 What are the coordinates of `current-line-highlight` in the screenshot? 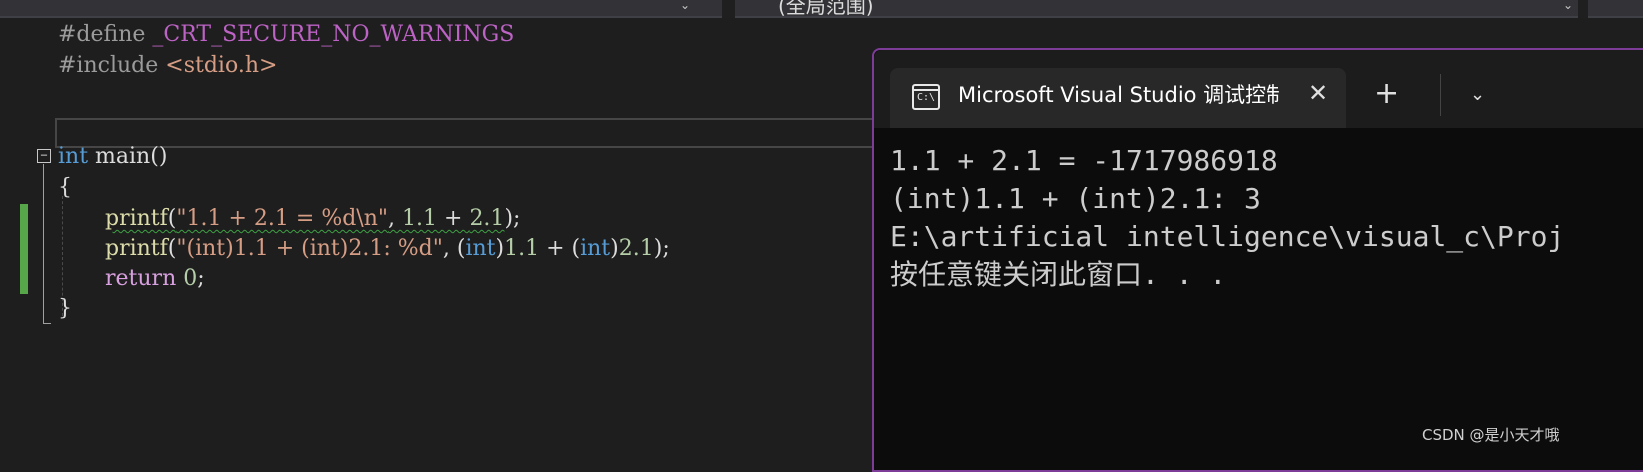 It's located at (477, 133).